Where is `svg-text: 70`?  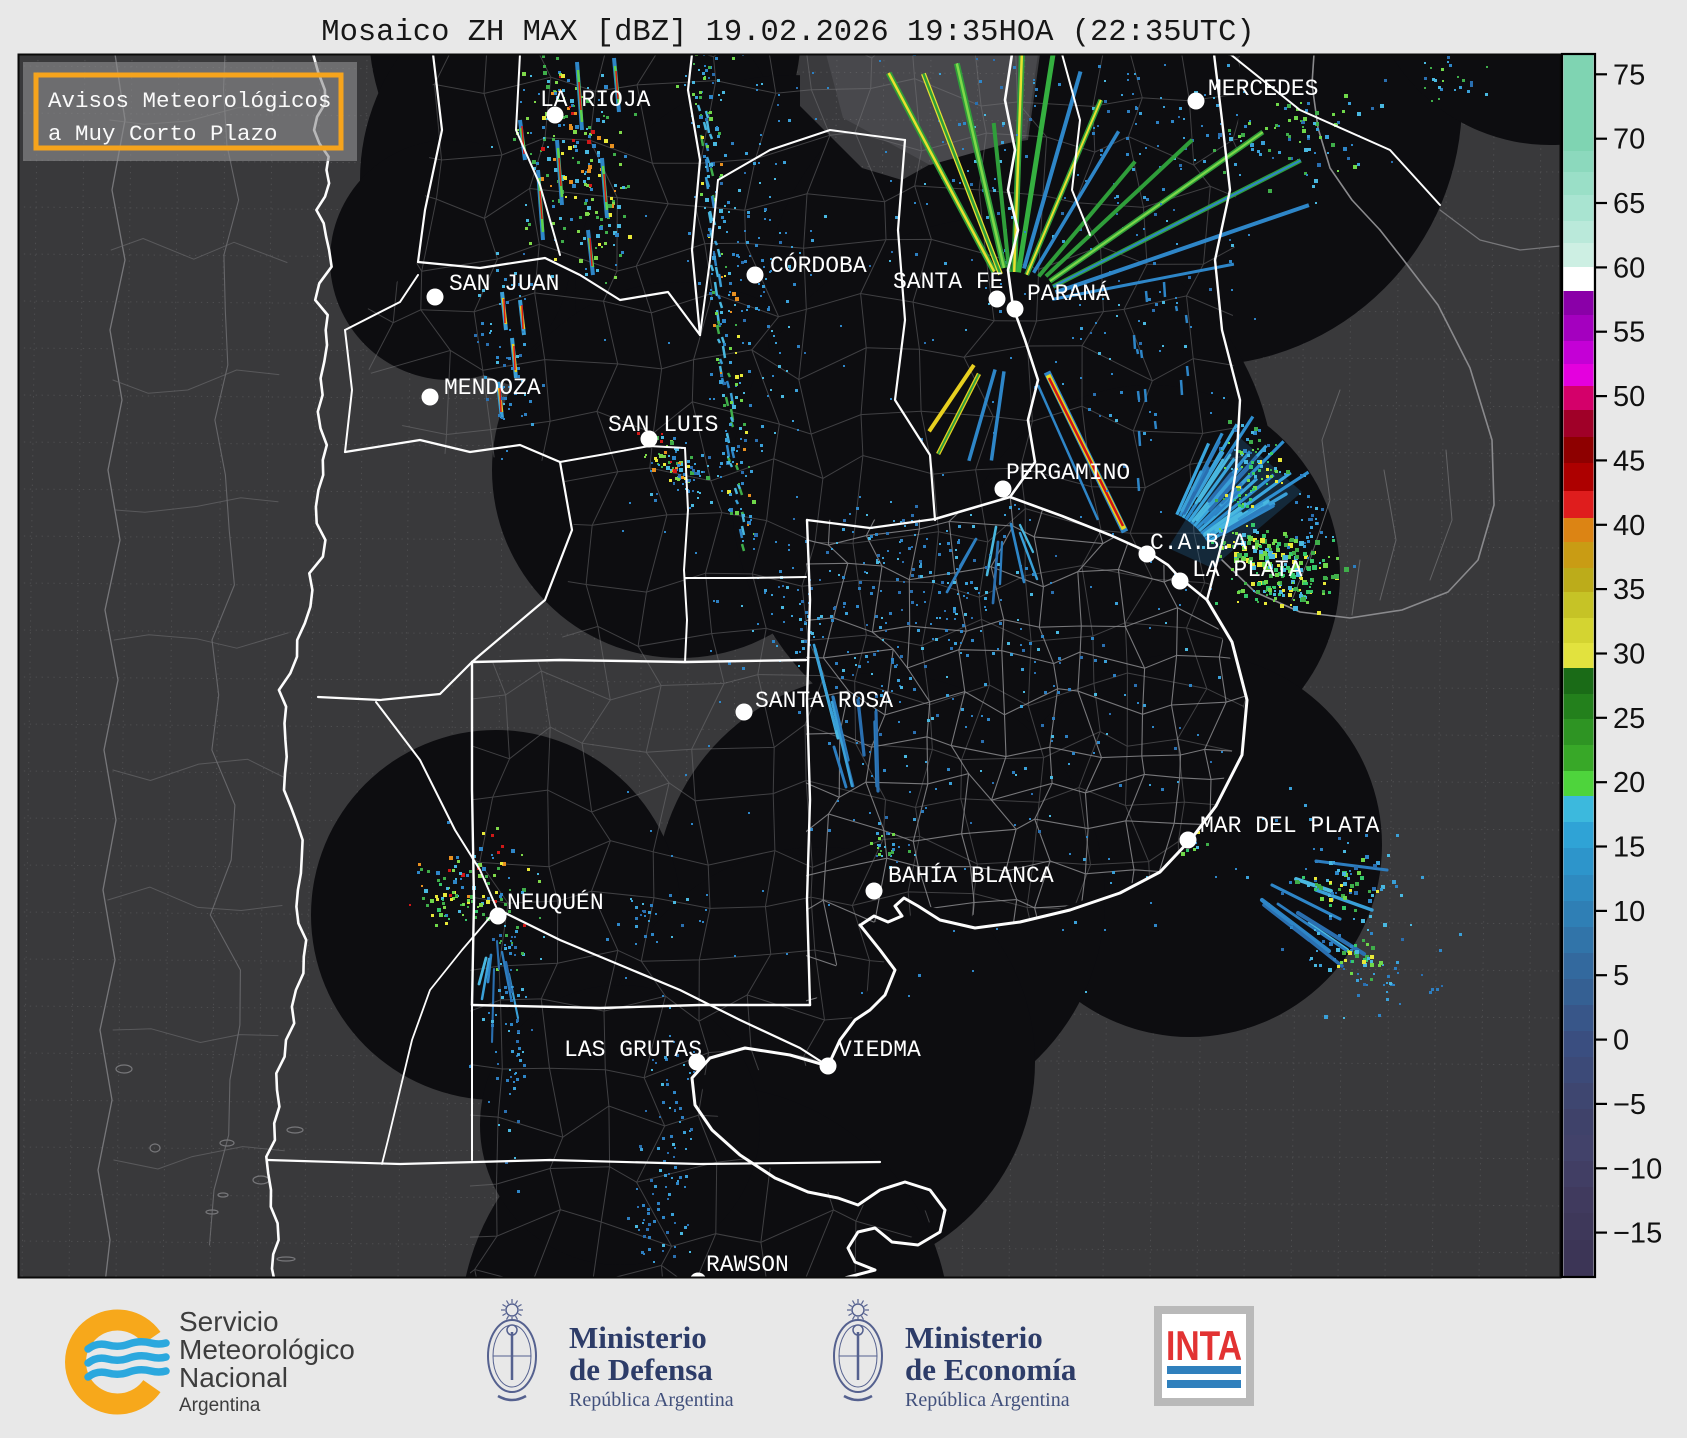
svg-text: 70 is located at coordinates (1629, 140).